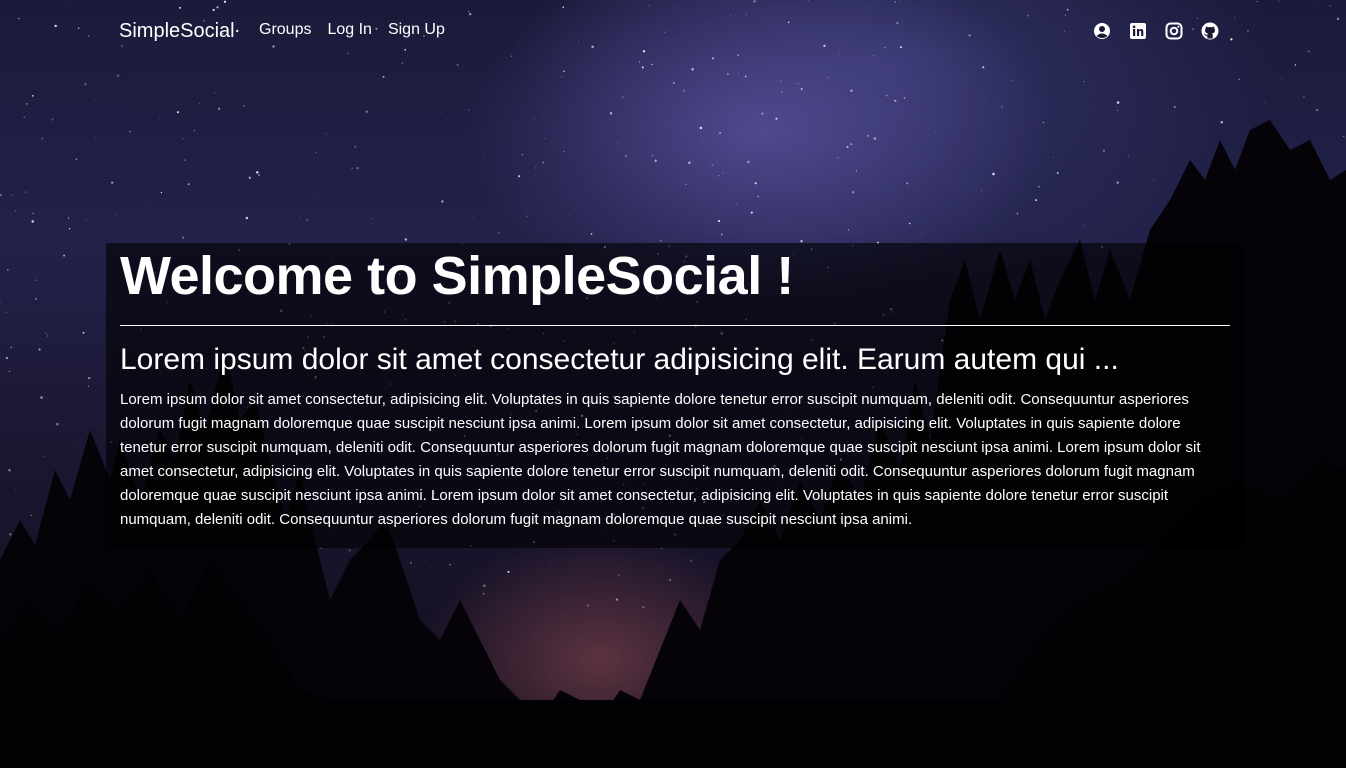 The height and width of the screenshot is (768, 1346). I want to click on linkedin-icon, so click(1138, 31).